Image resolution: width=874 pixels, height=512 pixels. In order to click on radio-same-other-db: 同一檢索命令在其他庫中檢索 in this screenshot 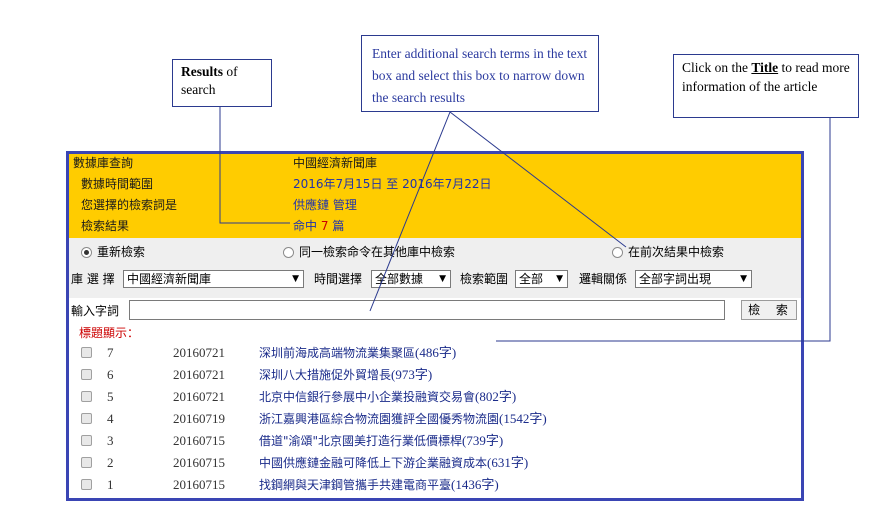, I will do `click(369, 252)`.